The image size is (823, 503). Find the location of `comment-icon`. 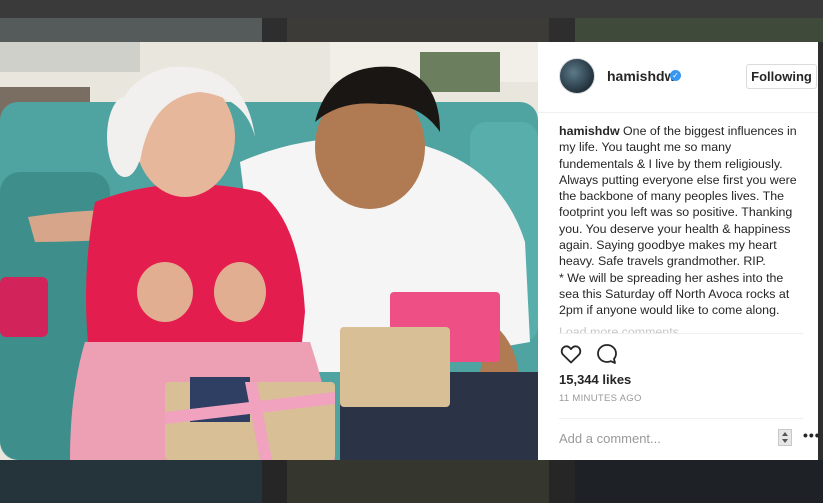

comment-icon is located at coordinates (608, 355).